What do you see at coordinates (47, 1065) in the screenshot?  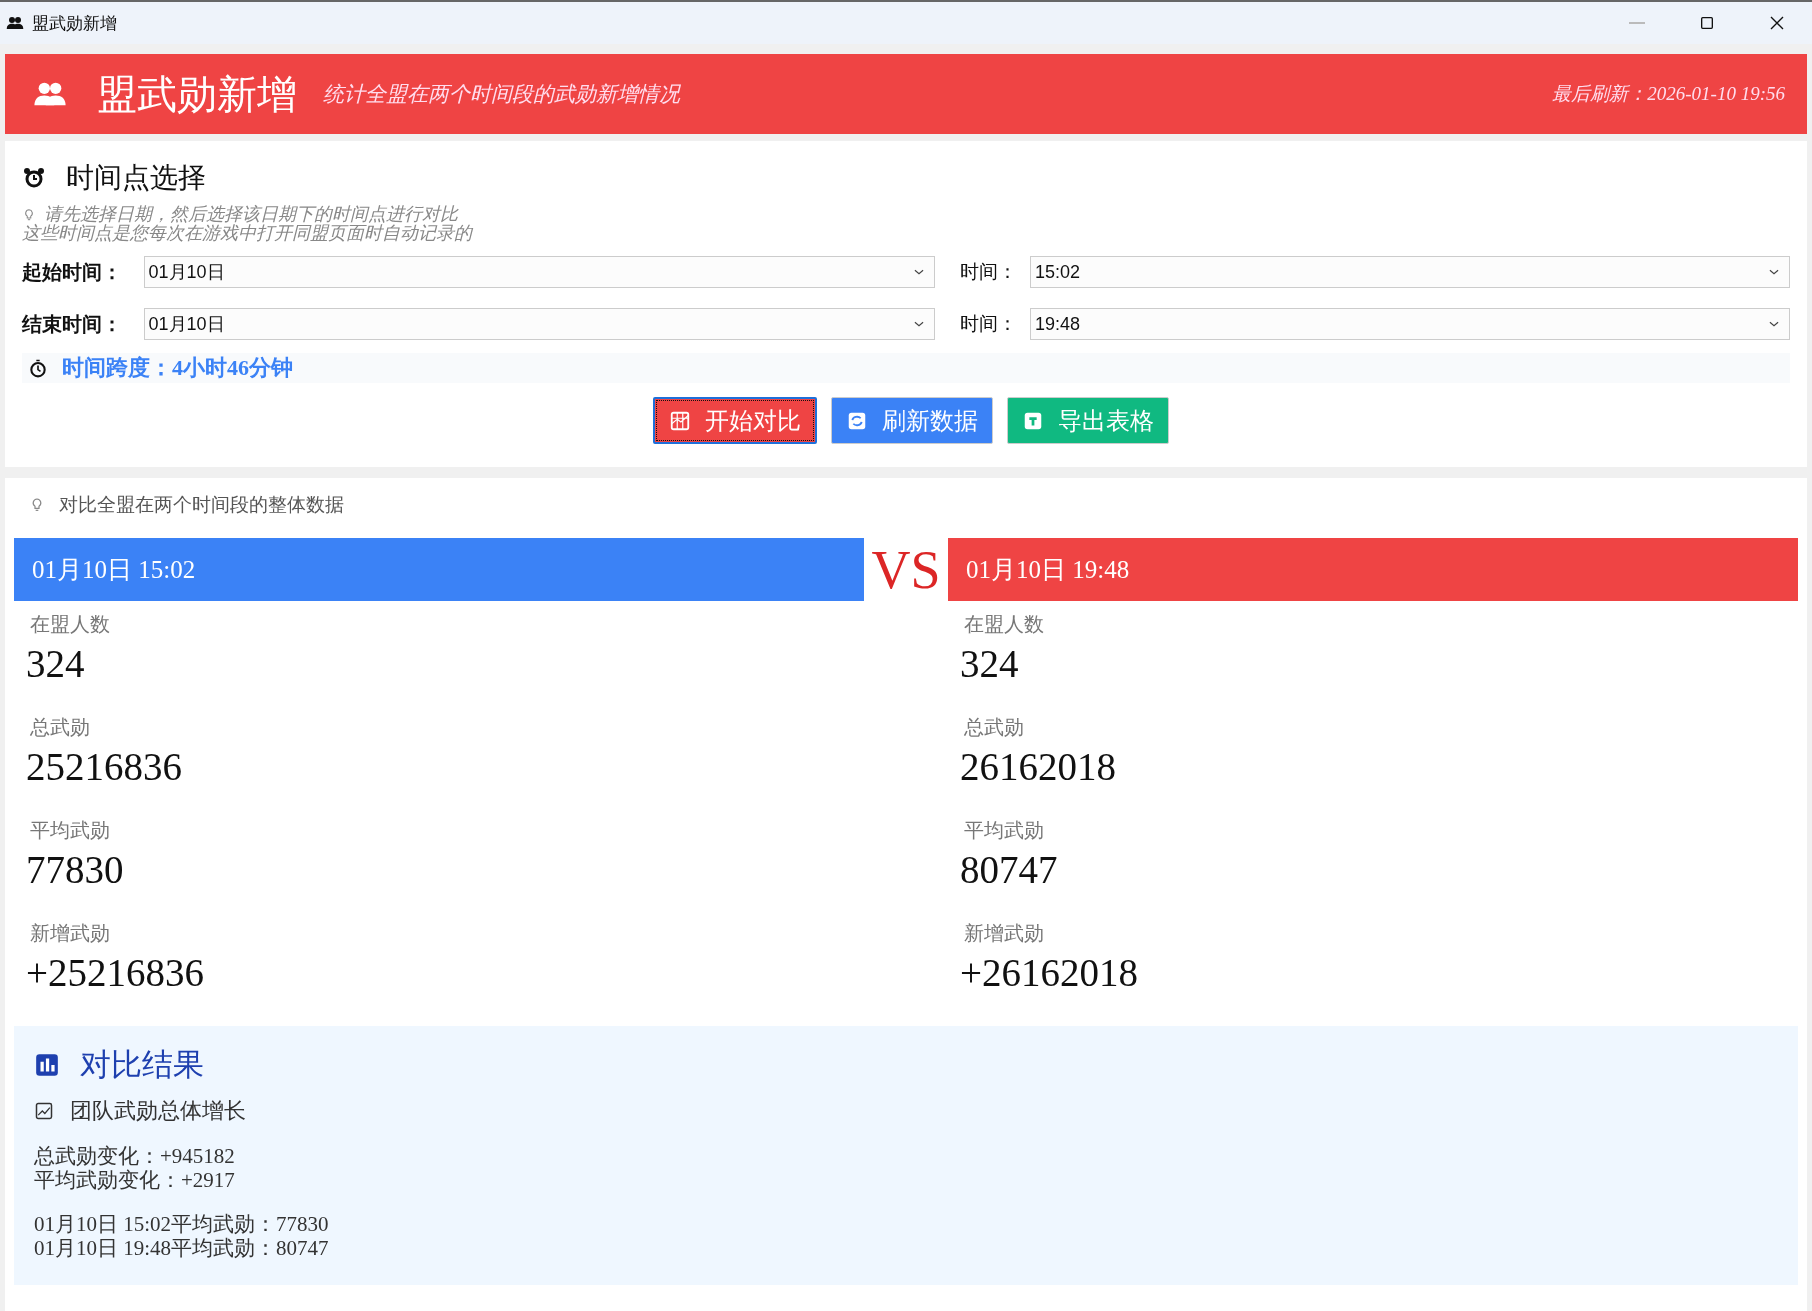 I see `bar-chart-icon` at bounding box center [47, 1065].